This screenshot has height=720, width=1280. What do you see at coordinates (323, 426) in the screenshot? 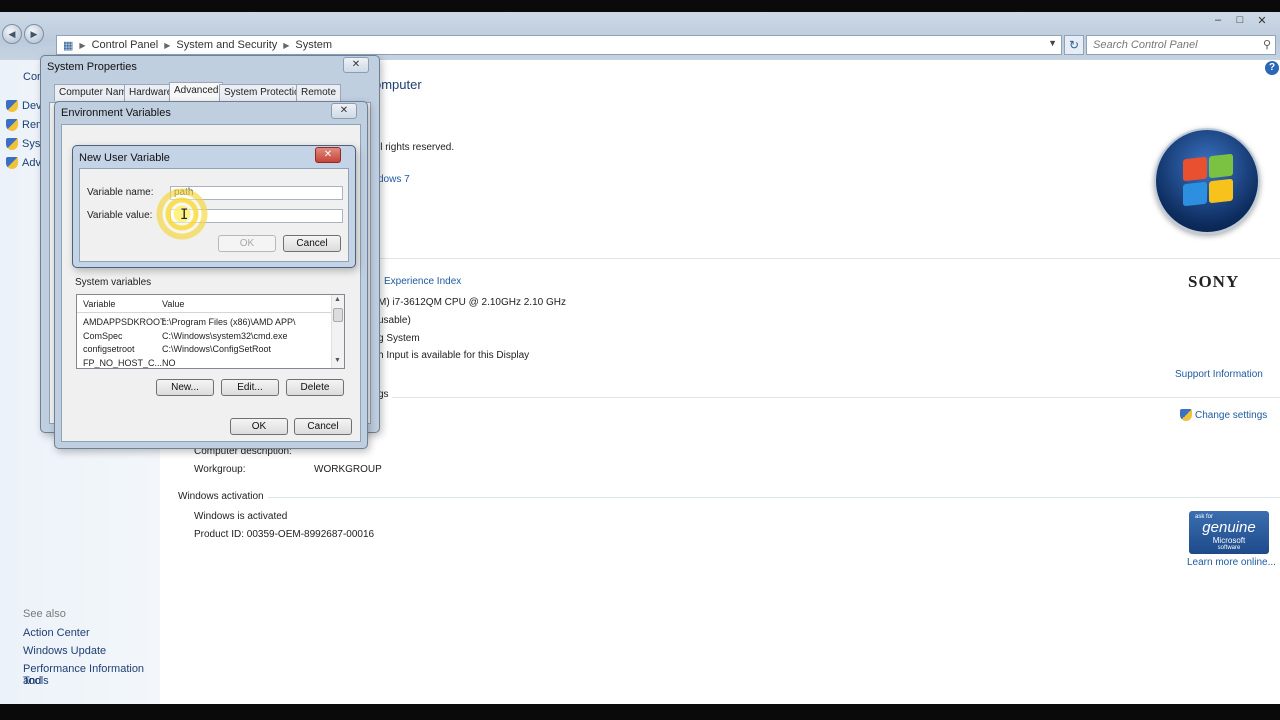
I see `env-cancel-button: Cancel` at bounding box center [323, 426].